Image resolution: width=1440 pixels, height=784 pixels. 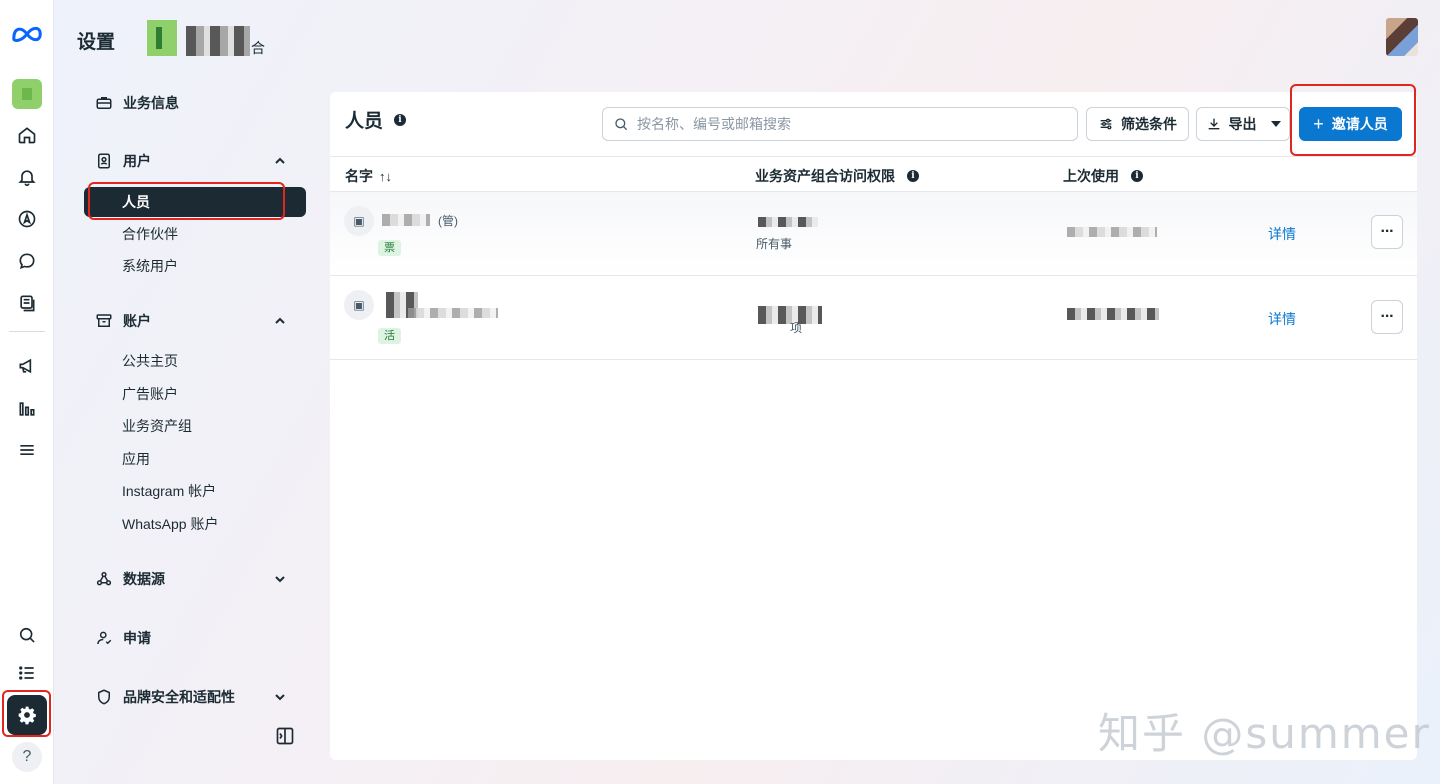 What do you see at coordinates (27, 673) in the screenshot?
I see `list-icon` at bounding box center [27, 673].